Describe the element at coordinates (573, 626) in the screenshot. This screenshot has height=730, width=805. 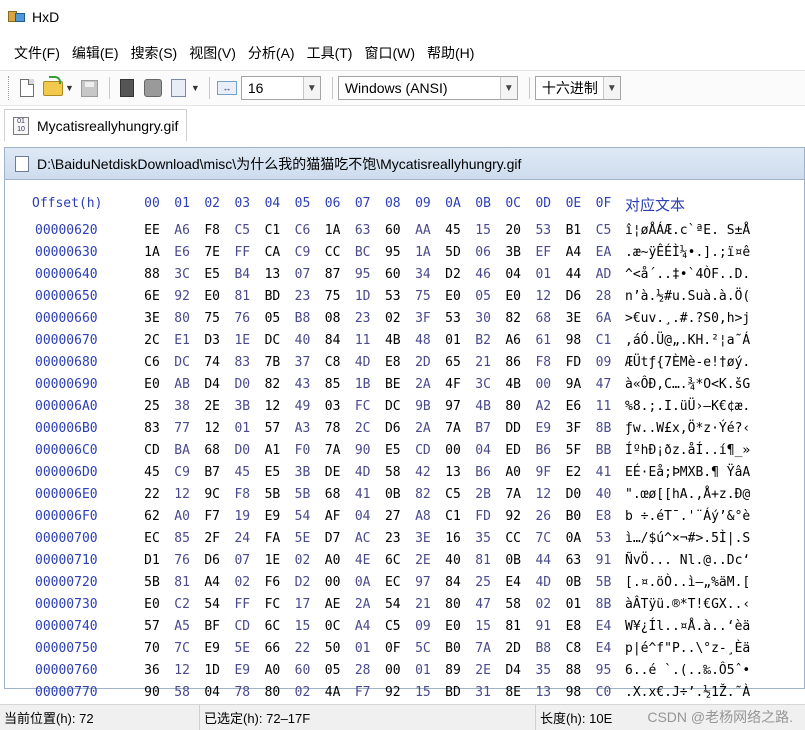
I see `hex-byte: E8` at that location.